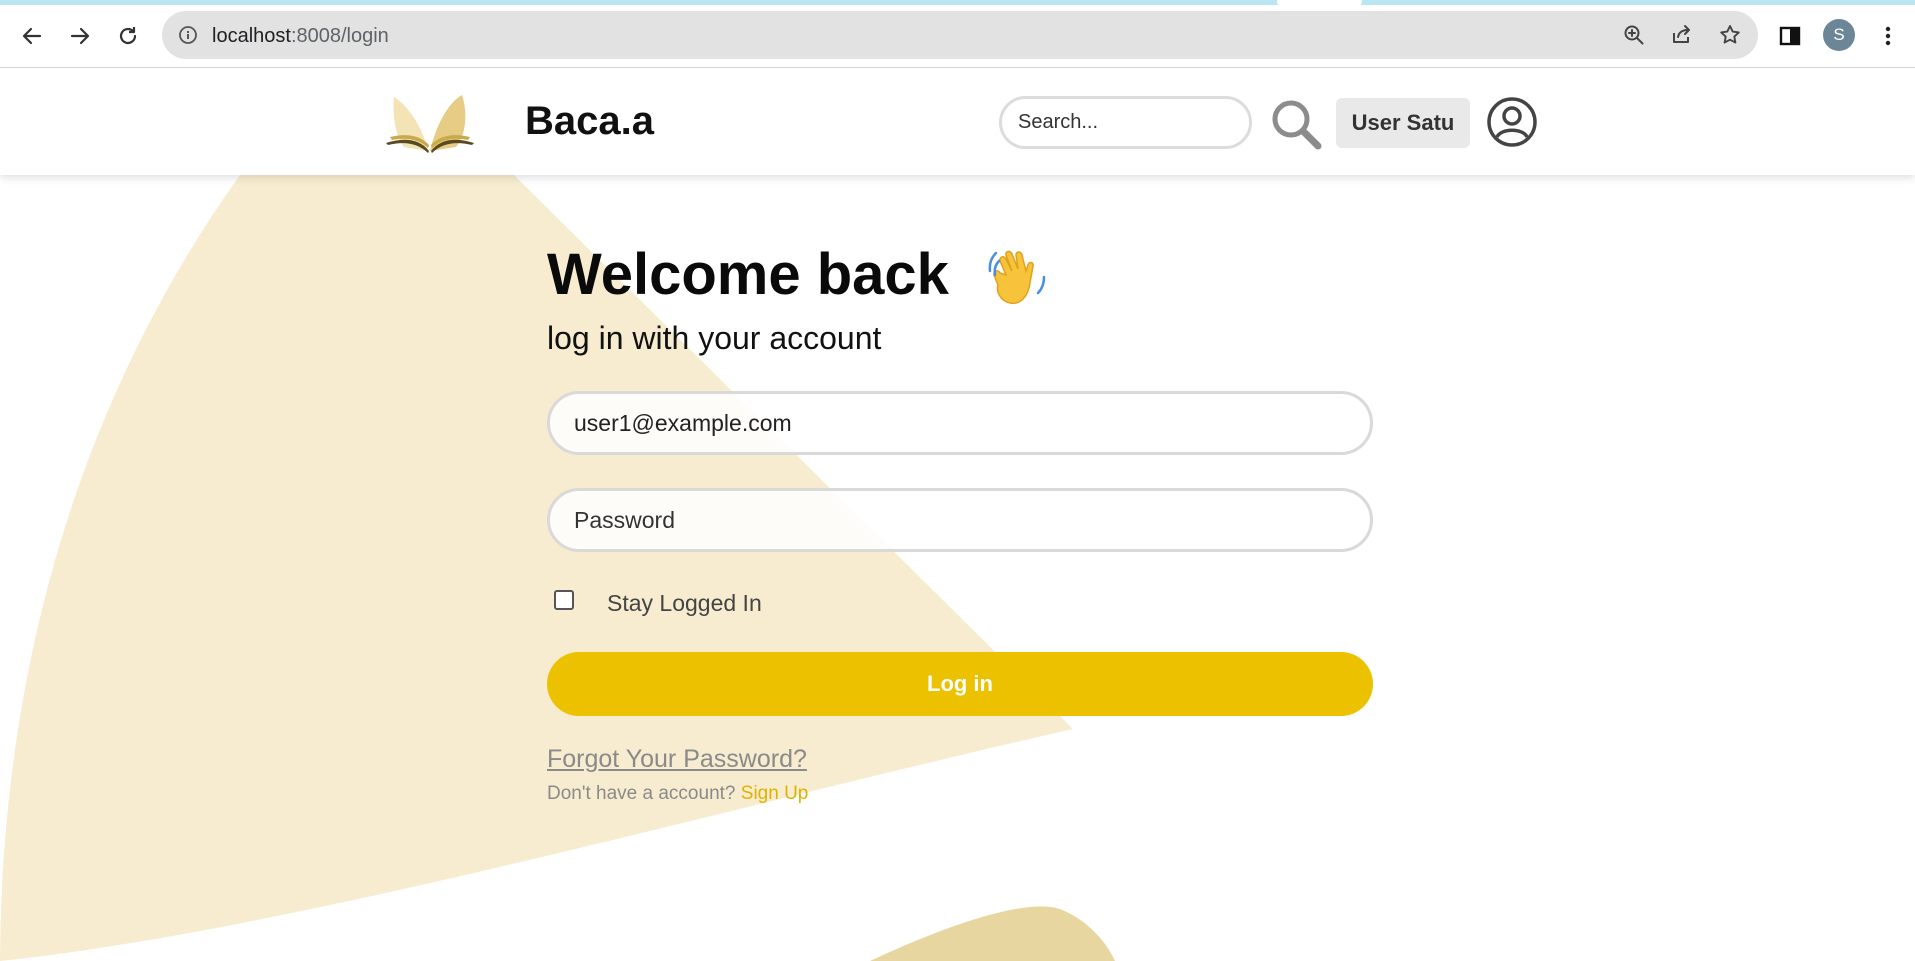 Image resolution: width=1915 pixels, height=961 pixels. What do you see at coordinates (957, 2) in the screenshot?
I see `tab-strip` at bounding box center [957, 2].